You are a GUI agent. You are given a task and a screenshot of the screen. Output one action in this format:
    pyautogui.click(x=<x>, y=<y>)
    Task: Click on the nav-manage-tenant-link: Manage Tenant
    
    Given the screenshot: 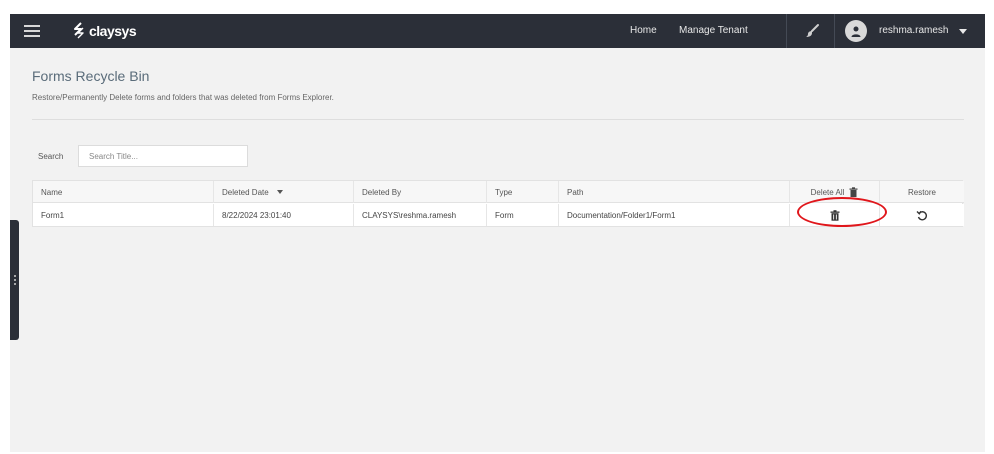 What is the action you would take?
    pyautogui.click(x=713, y=30)
    